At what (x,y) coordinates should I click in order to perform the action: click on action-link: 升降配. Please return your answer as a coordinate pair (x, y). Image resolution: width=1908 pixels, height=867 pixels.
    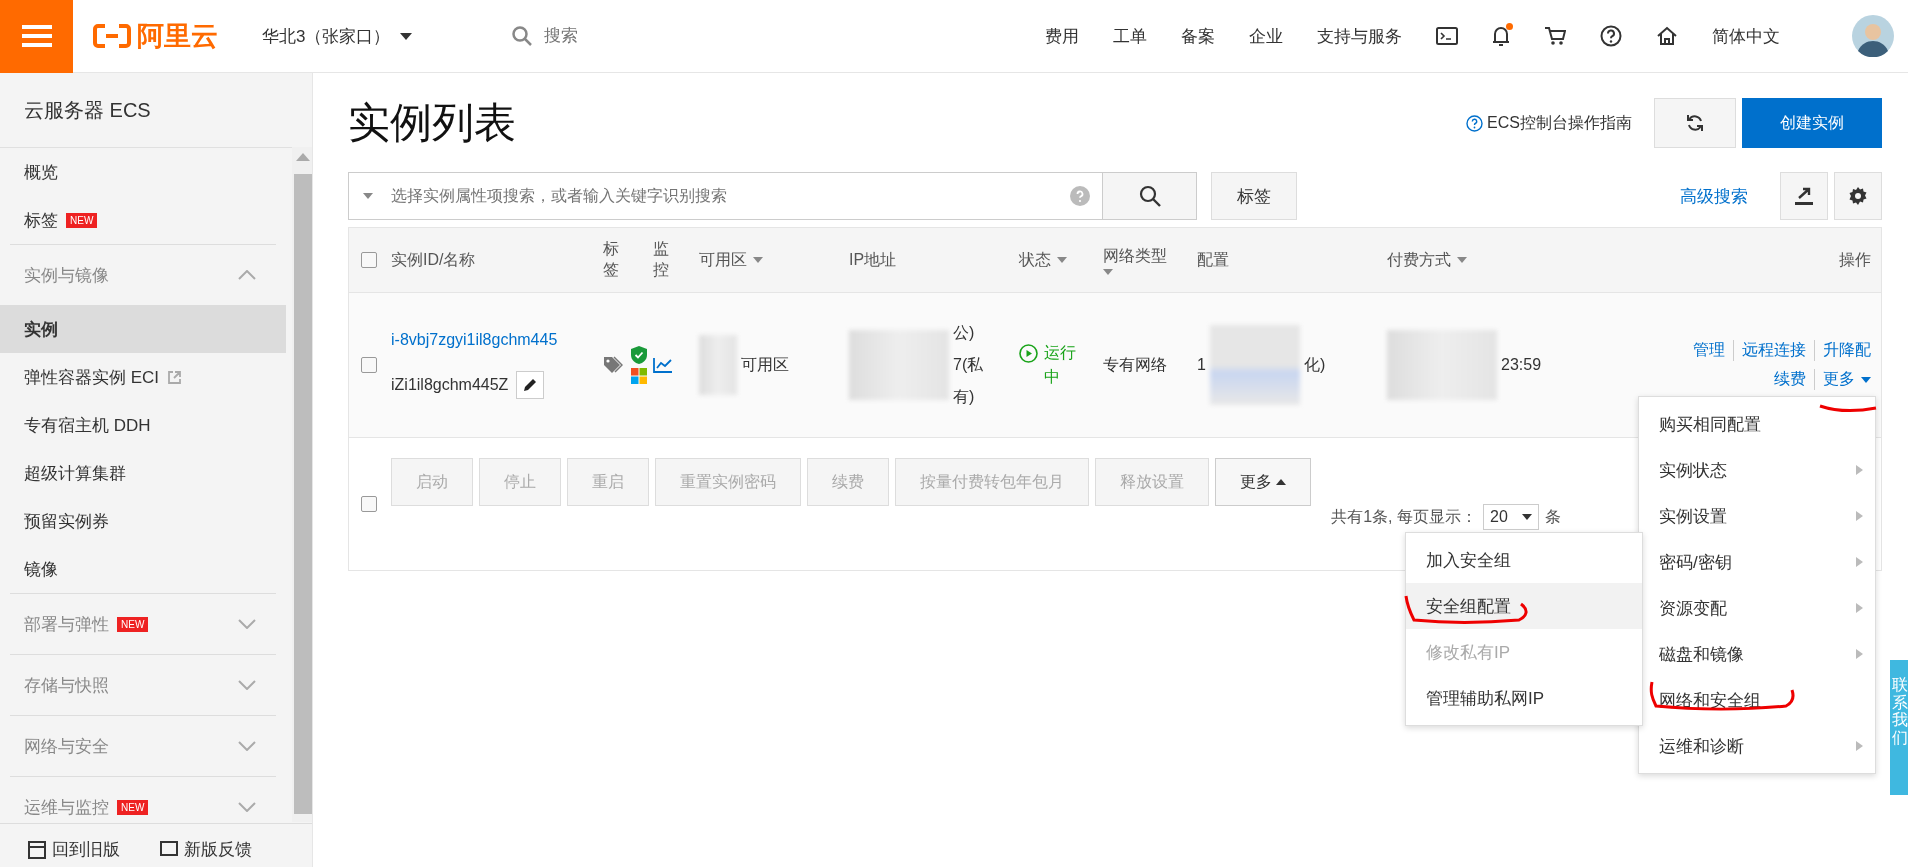
    Looking at the image, I should click on (1842, 350).